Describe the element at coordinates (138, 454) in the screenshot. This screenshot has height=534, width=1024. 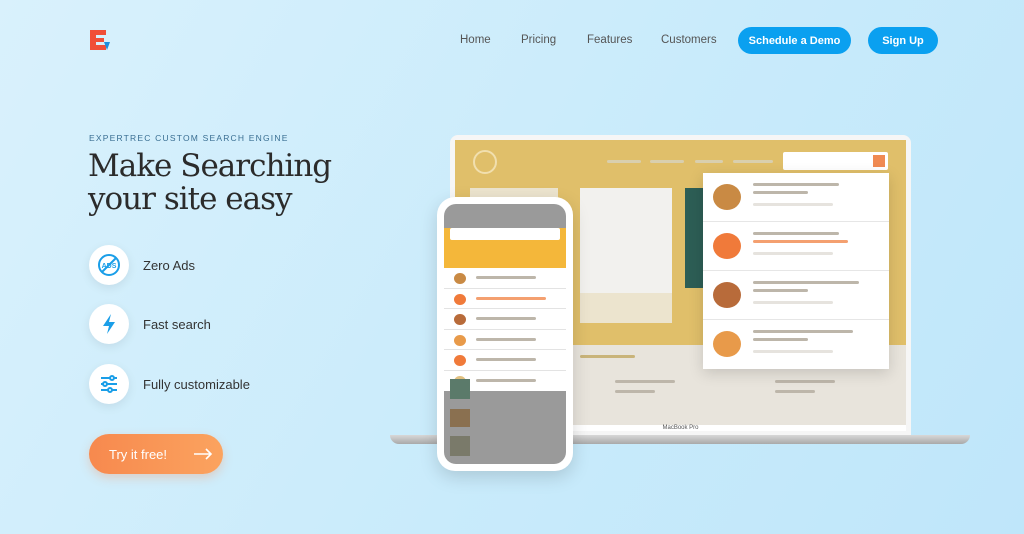
I see `cta-label: Try it free!` at that location.